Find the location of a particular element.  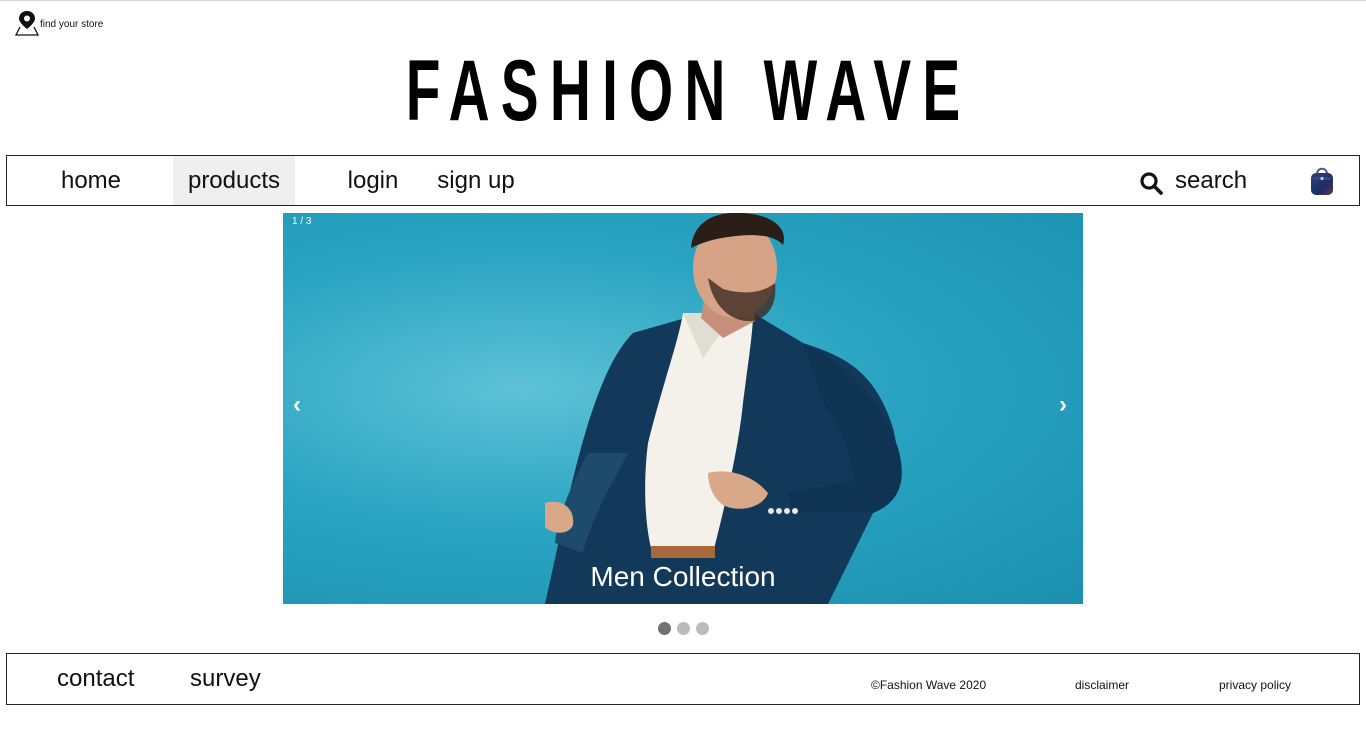

nav-sign-up: sign up is located at coordinates (476, 180).